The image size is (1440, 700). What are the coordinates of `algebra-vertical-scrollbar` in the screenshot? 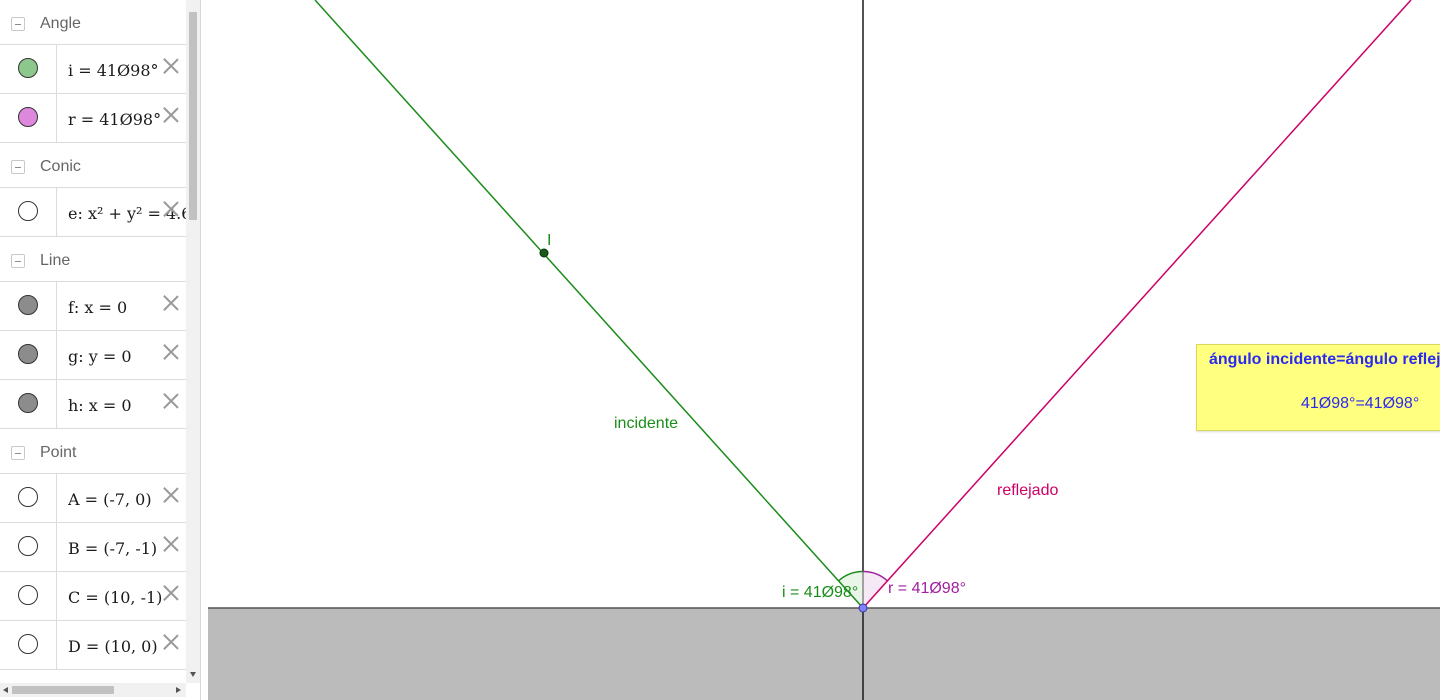 It's located at (193, 341).